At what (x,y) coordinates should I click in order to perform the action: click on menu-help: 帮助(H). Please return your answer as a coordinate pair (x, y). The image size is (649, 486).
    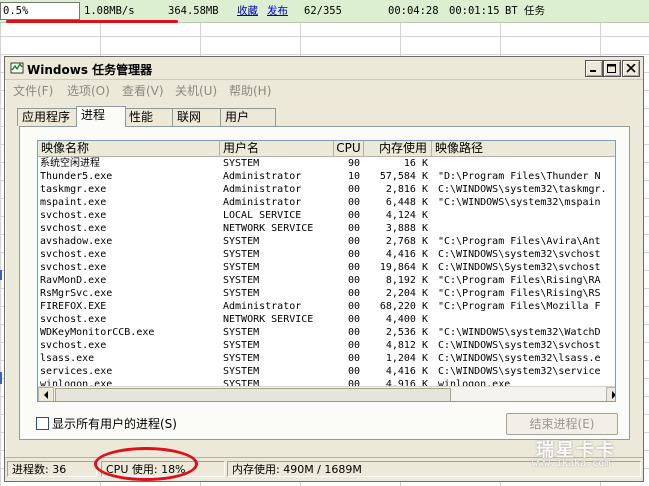
    Looking at the image, I should click on (250, 90).